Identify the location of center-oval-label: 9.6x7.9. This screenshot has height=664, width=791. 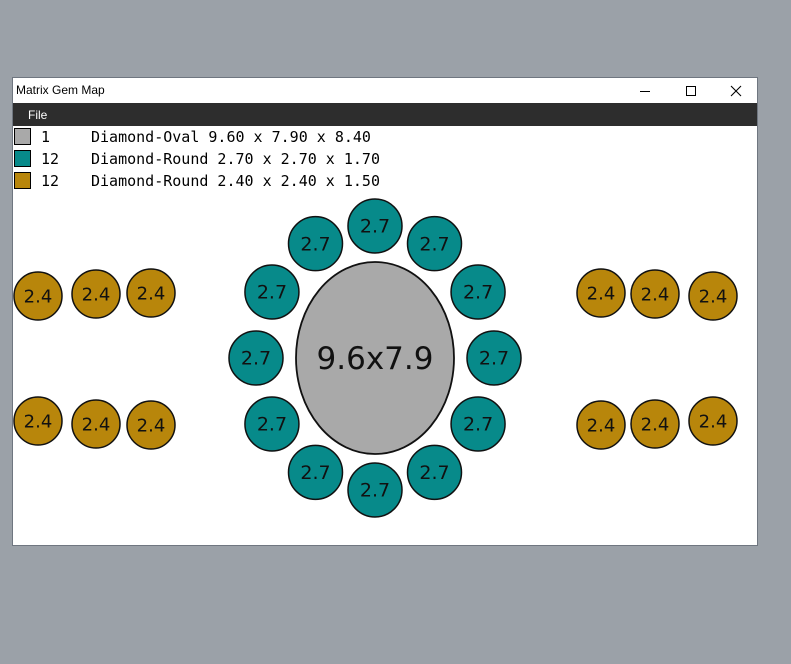
(375, 359).